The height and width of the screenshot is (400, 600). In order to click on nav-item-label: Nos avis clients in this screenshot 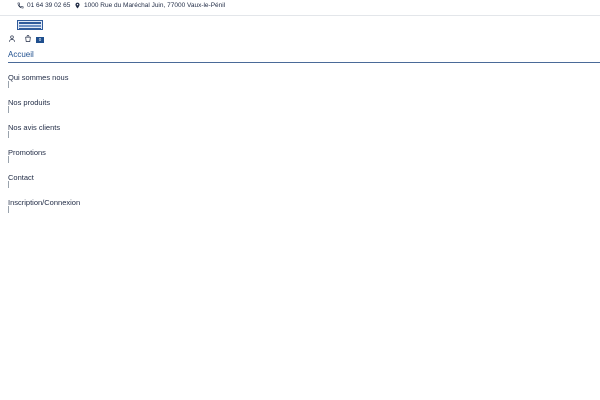, I will do `click(34, 127)`.